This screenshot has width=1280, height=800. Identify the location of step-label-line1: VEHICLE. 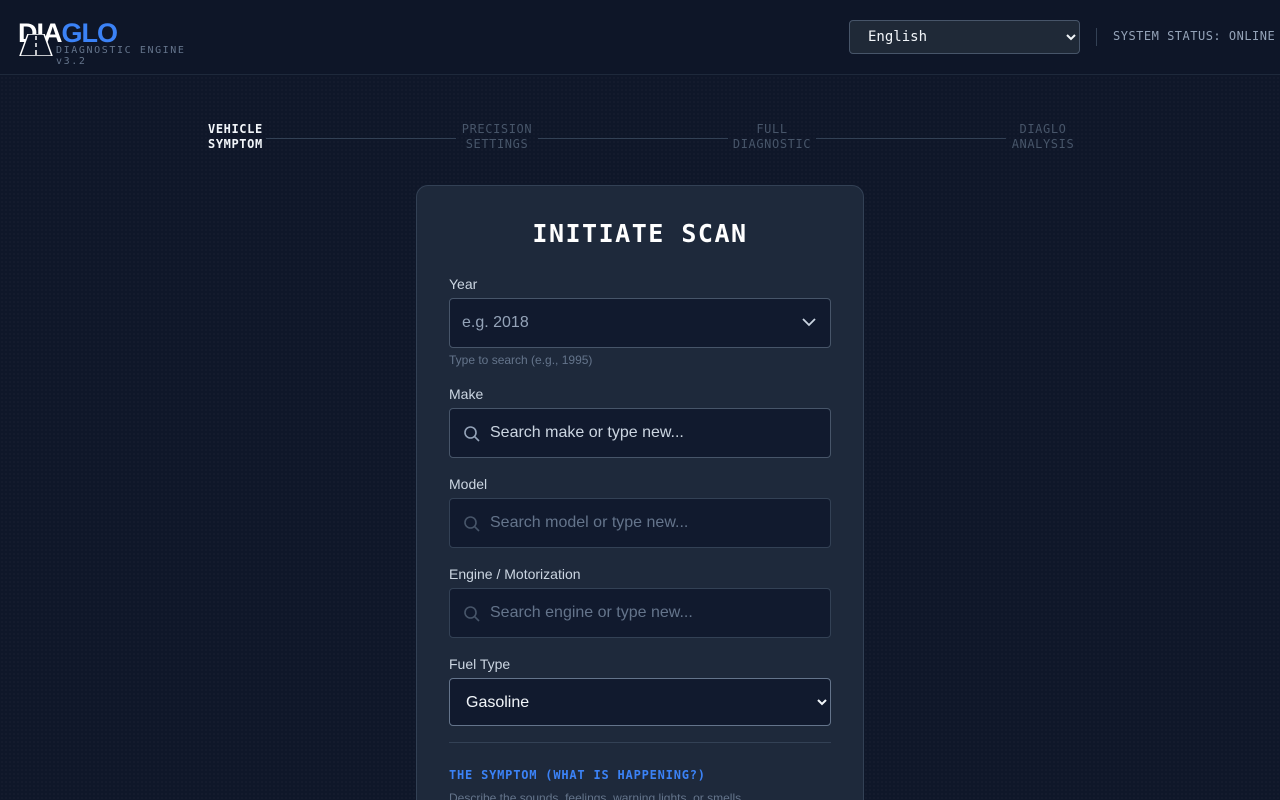
(235, 129).